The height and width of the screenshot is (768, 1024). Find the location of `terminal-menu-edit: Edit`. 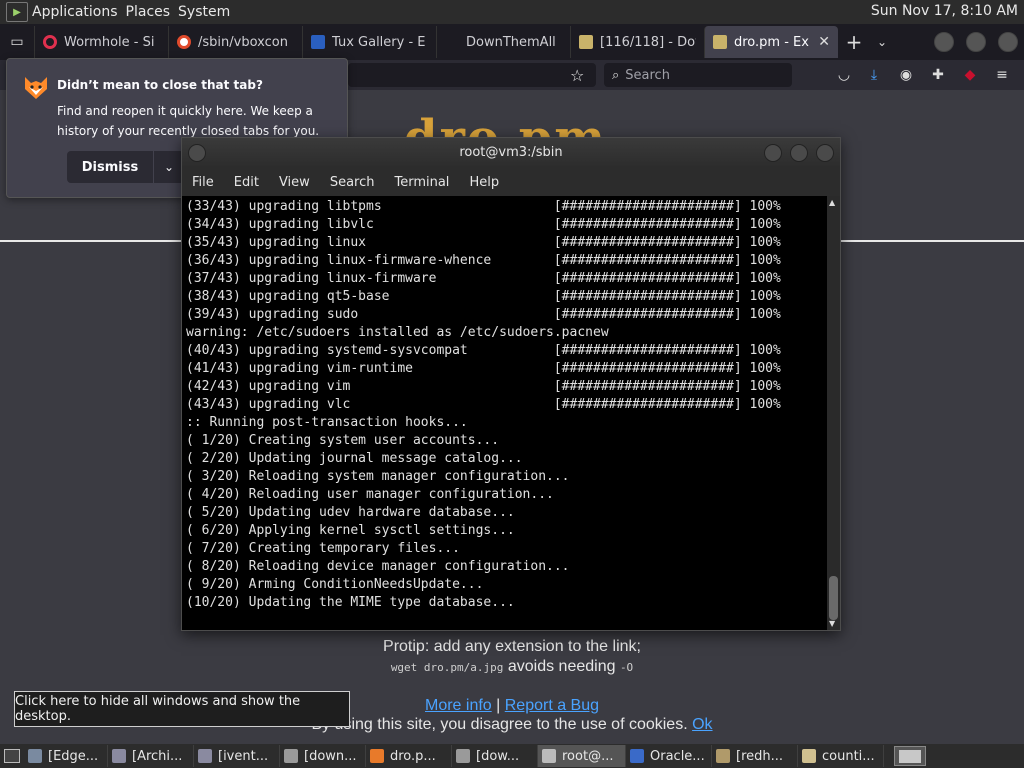

terminal-menu-edit: Edit is located at coordinates (246, 182).